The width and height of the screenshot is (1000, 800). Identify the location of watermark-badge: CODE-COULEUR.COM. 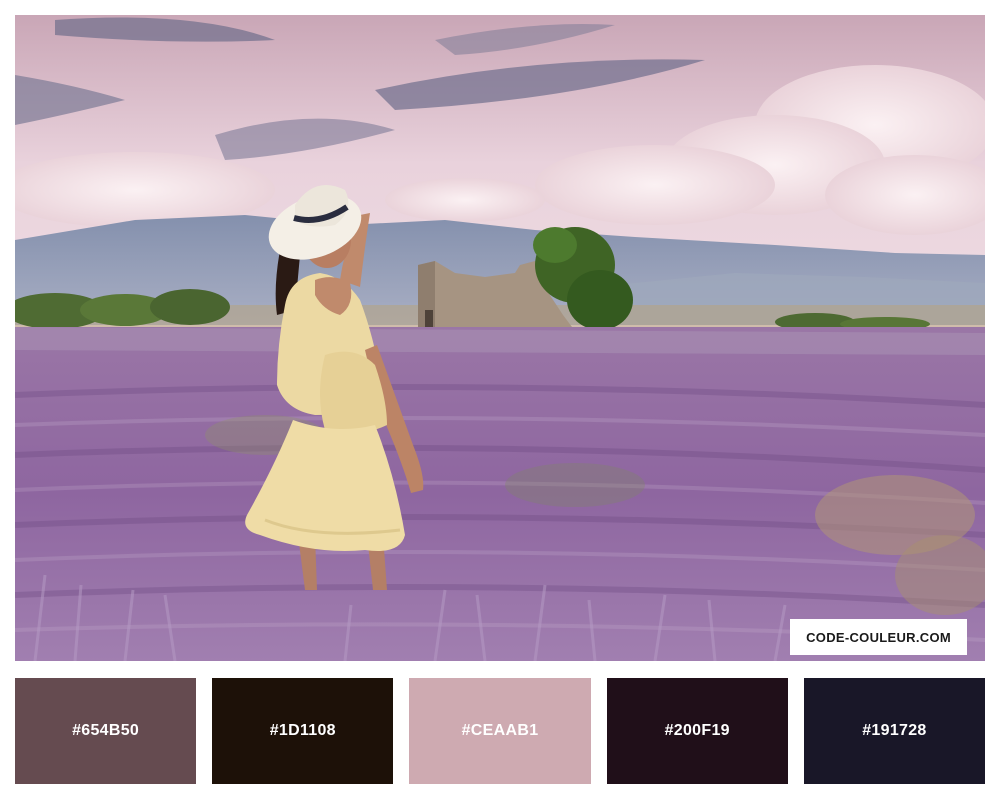
(878, 637).